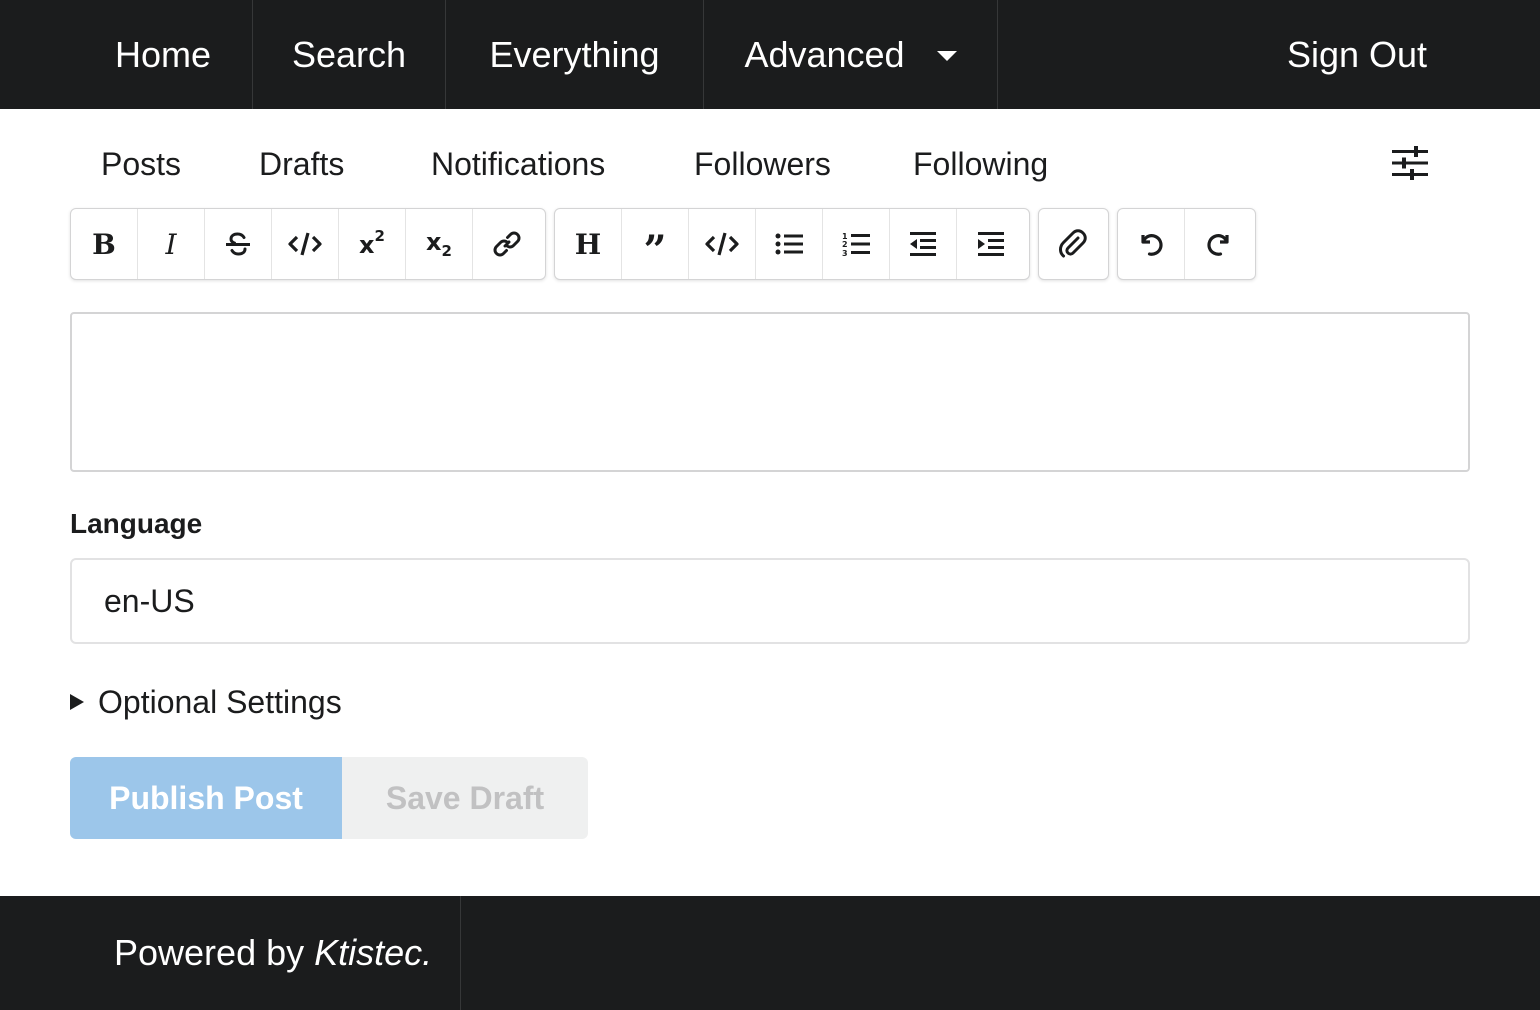  What do you see at coordinates (770, 953) in the screenshot?
I see `footer: Powered by Ktistec.` at bounding box center [770, 953].